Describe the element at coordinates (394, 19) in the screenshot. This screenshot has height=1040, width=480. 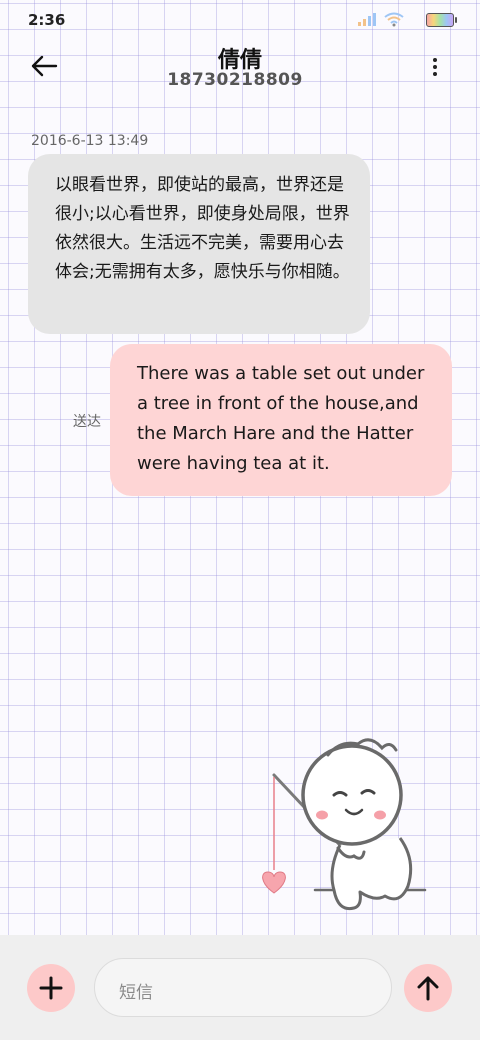
I see `wifi-icon` at that location.